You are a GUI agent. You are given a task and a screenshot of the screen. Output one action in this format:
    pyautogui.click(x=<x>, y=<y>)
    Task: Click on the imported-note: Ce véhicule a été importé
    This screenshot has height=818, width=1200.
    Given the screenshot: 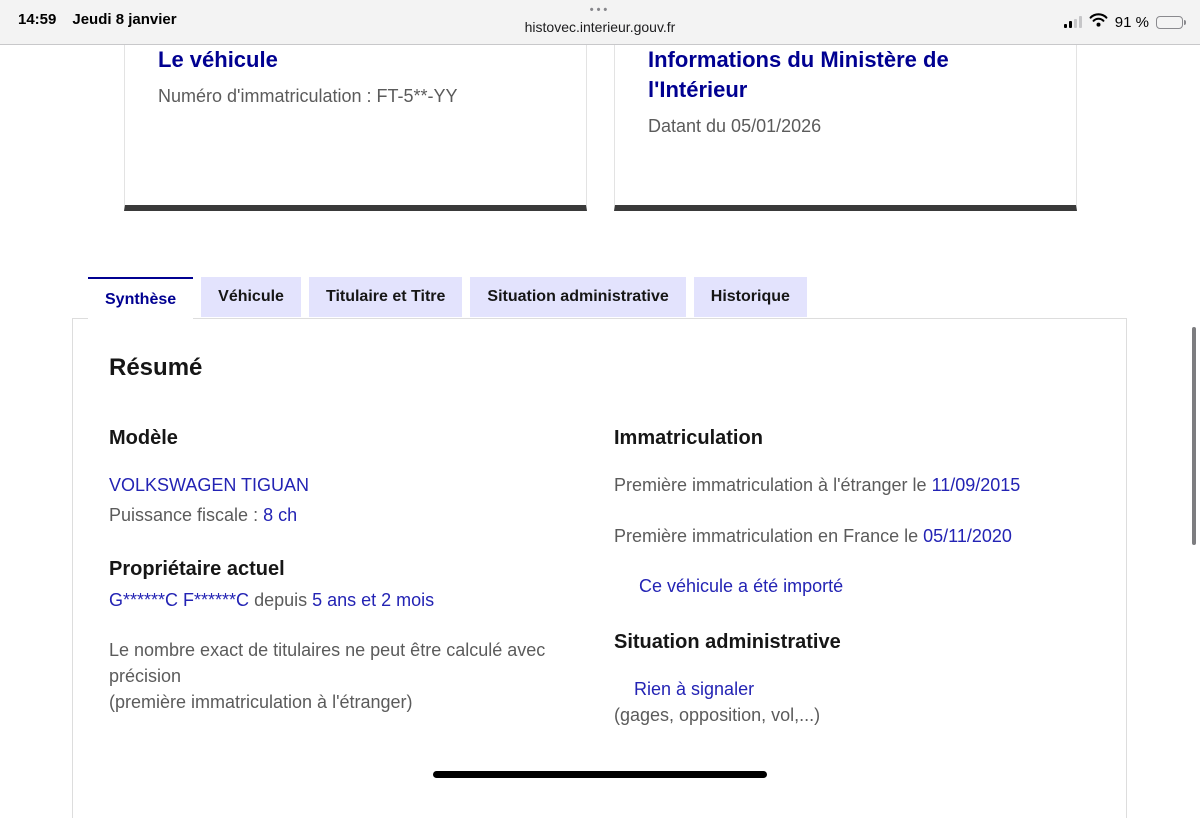 What is the action you would take?
    pyautogui.click(x=741, y=586)
    